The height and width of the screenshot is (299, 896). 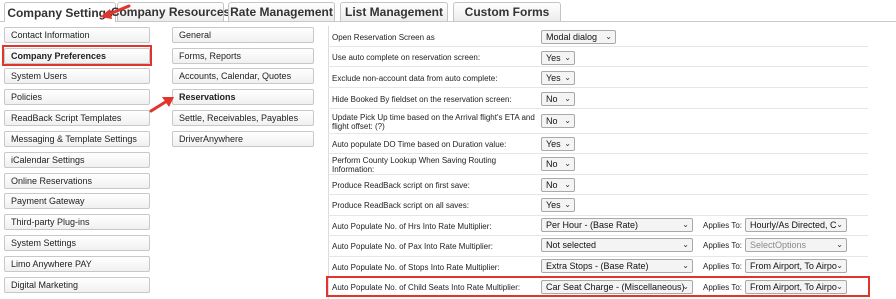 I want to click on use-auto-complete-select: Yes ⌄, so click(x=558, y=58).